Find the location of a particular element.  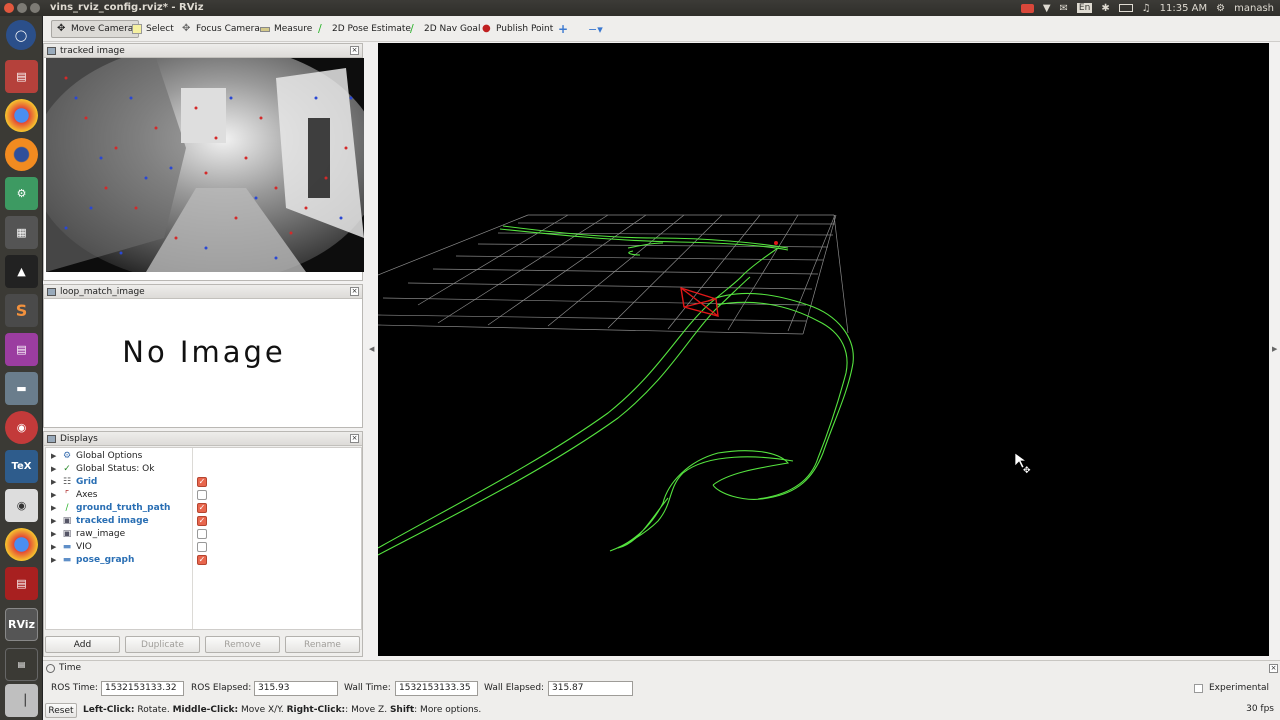

mail-icon: ✉ is located at coordinates (1064, 8).